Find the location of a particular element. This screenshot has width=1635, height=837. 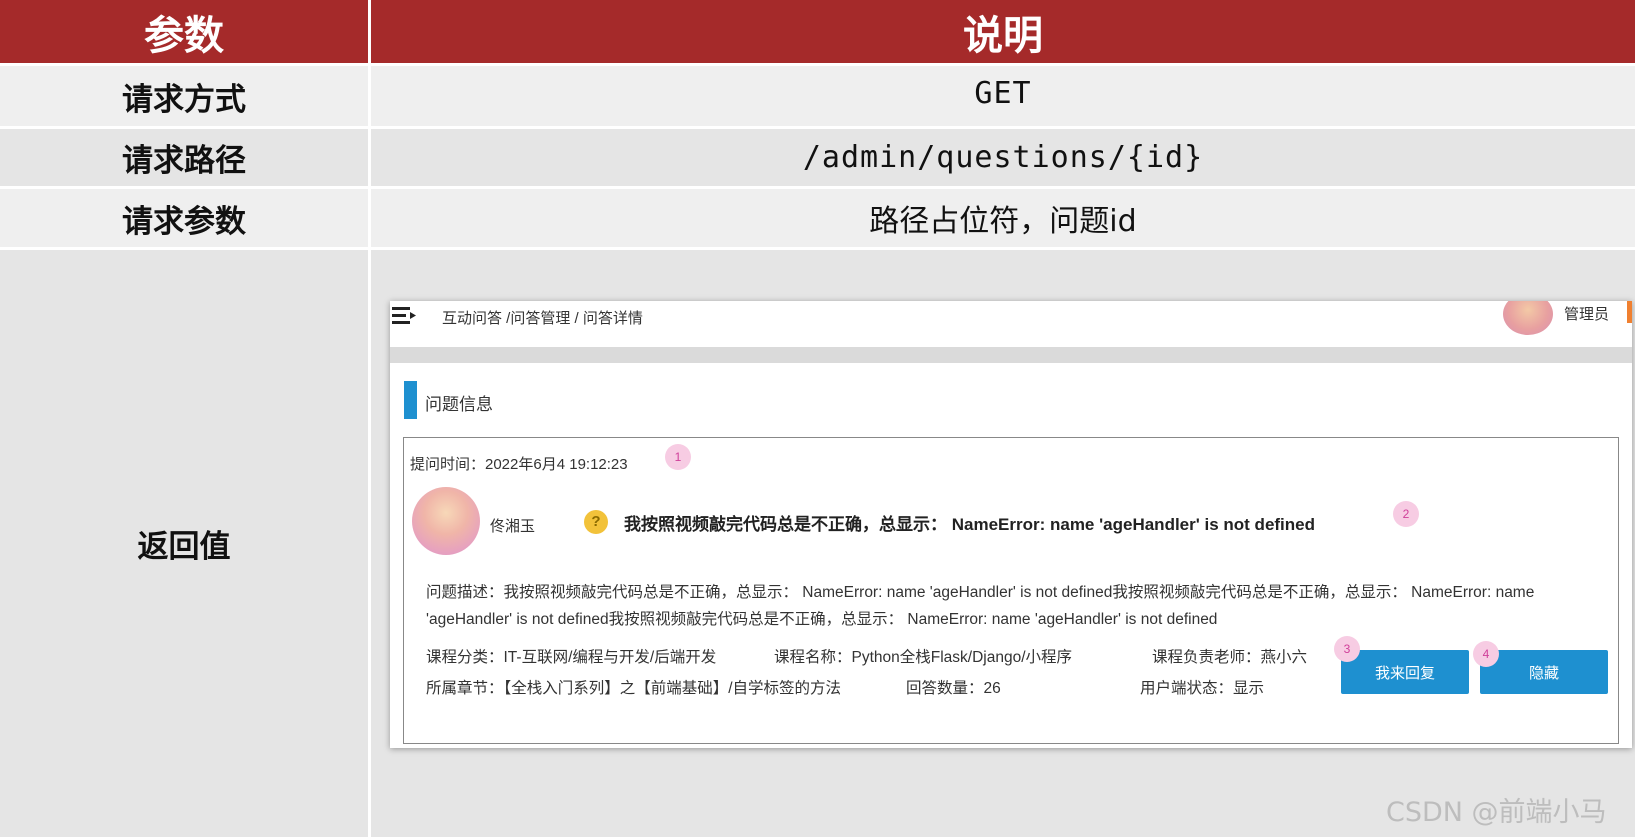

course-category: 课程分类：IT-互联网/编程与开发/后端开发 is located at coordinates (571, 657).